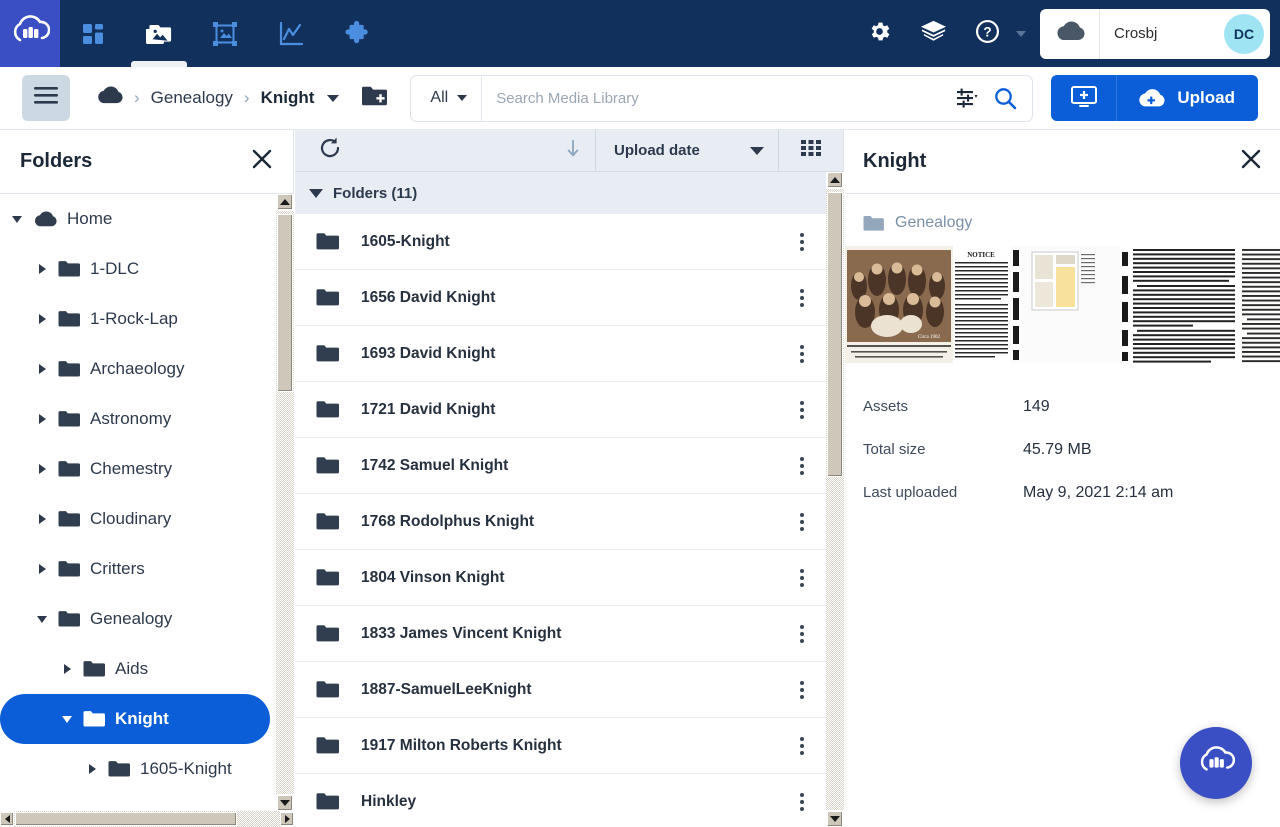  What do you see at coordinates (135, 369) in the screenshot?
I see `folder-tree-item-archaeology: Archaeology` at bounding box center [135, 369].